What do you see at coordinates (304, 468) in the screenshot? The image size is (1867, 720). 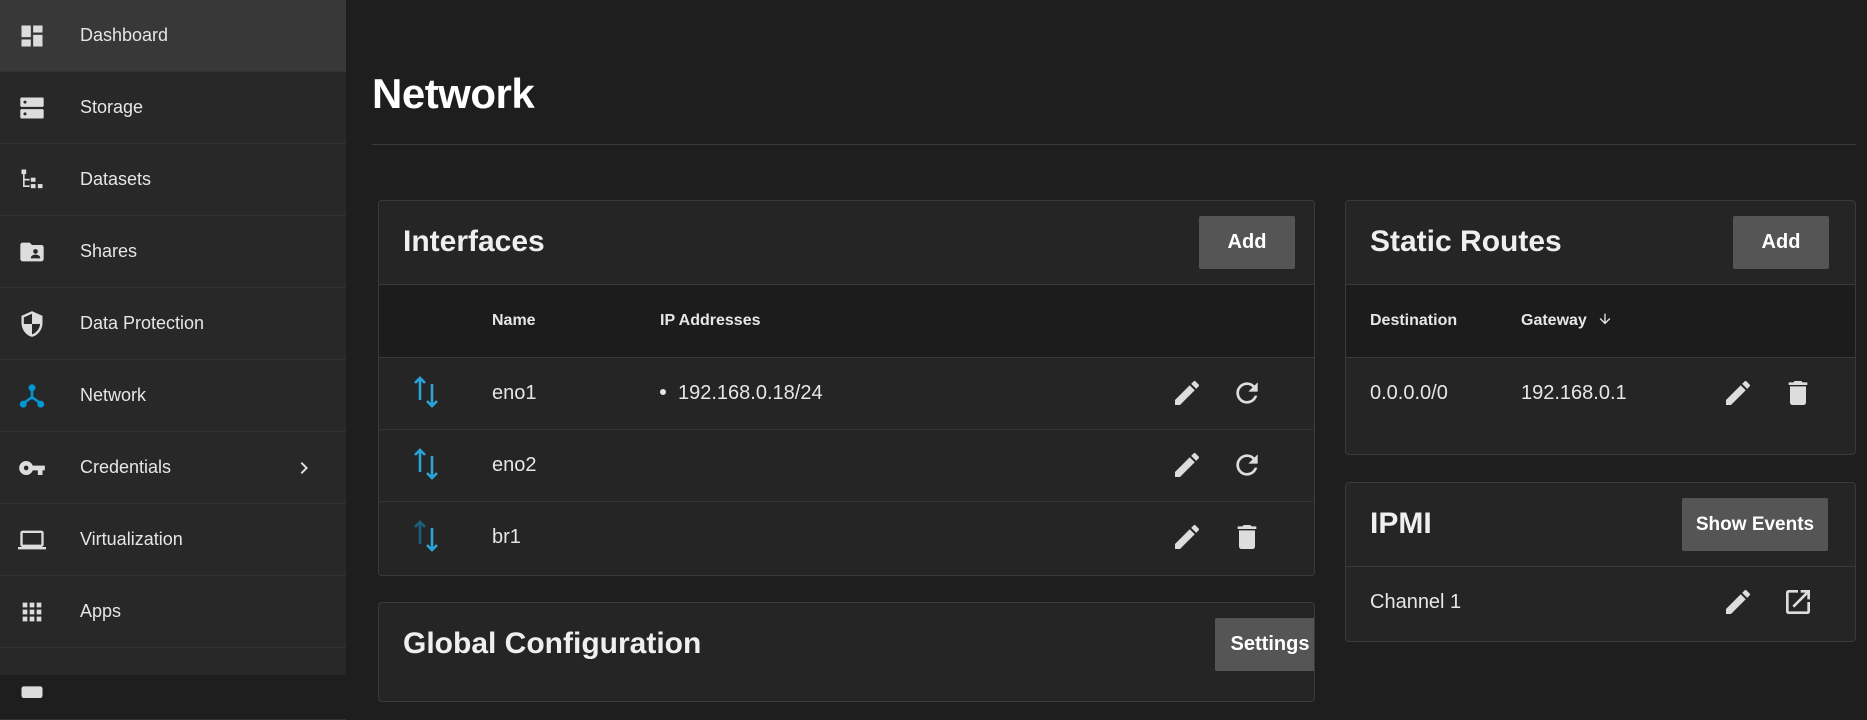 I see `chevron-right-icon` at bounding box center [304, 468].